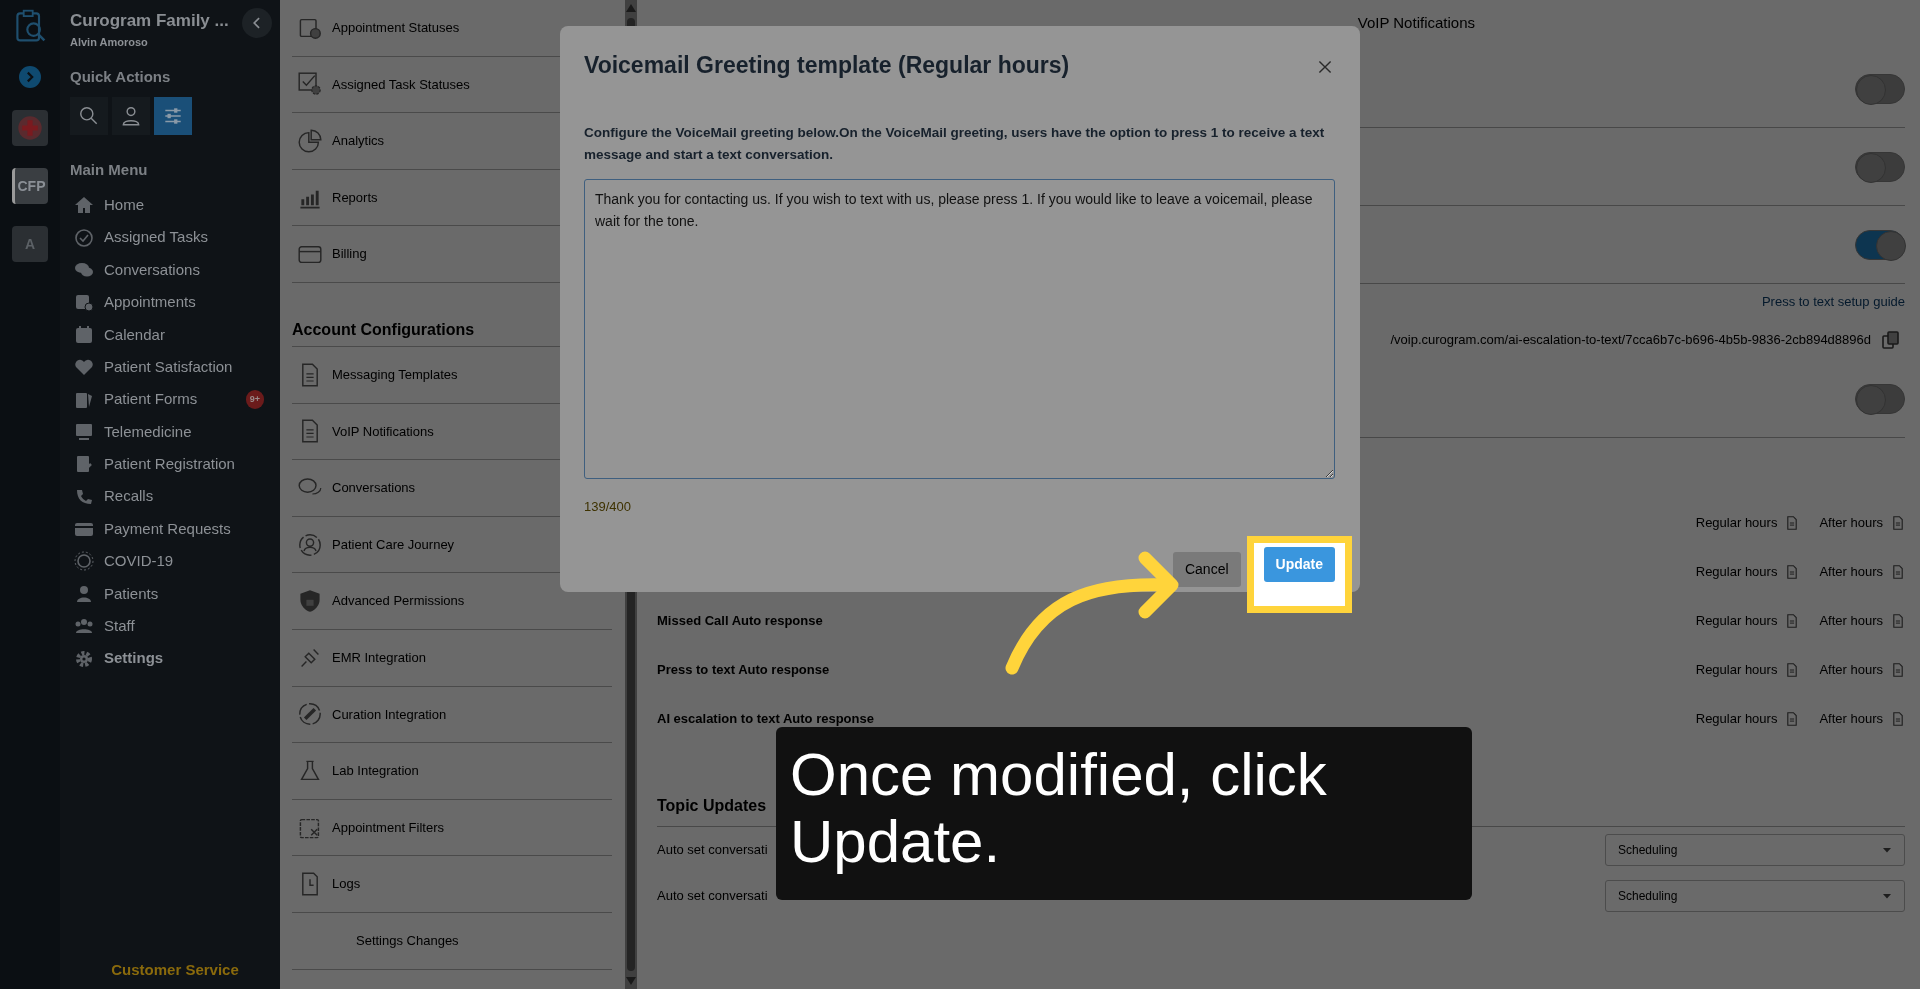 The height and width of the screenshot is (989, 1920). Describe the element at coordinates (84, 237) in the screenshot. I see `check-circle-icon` at that location.